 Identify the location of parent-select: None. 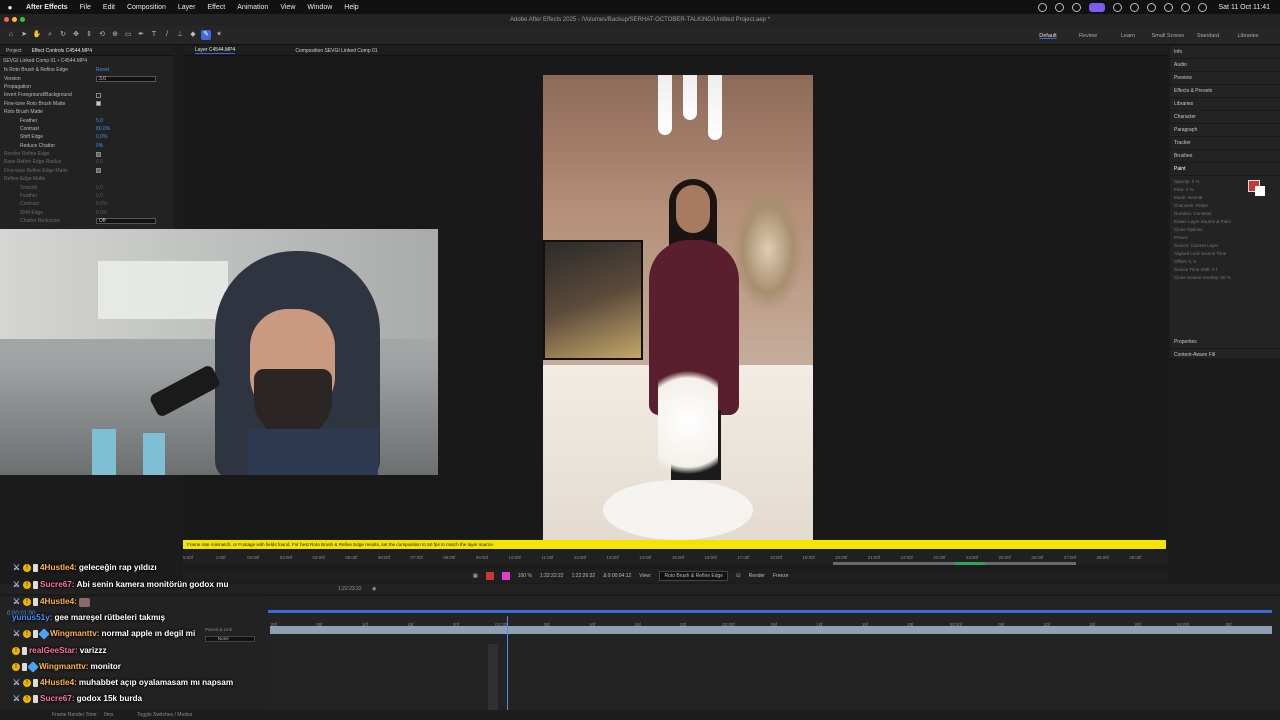
(230, 639).